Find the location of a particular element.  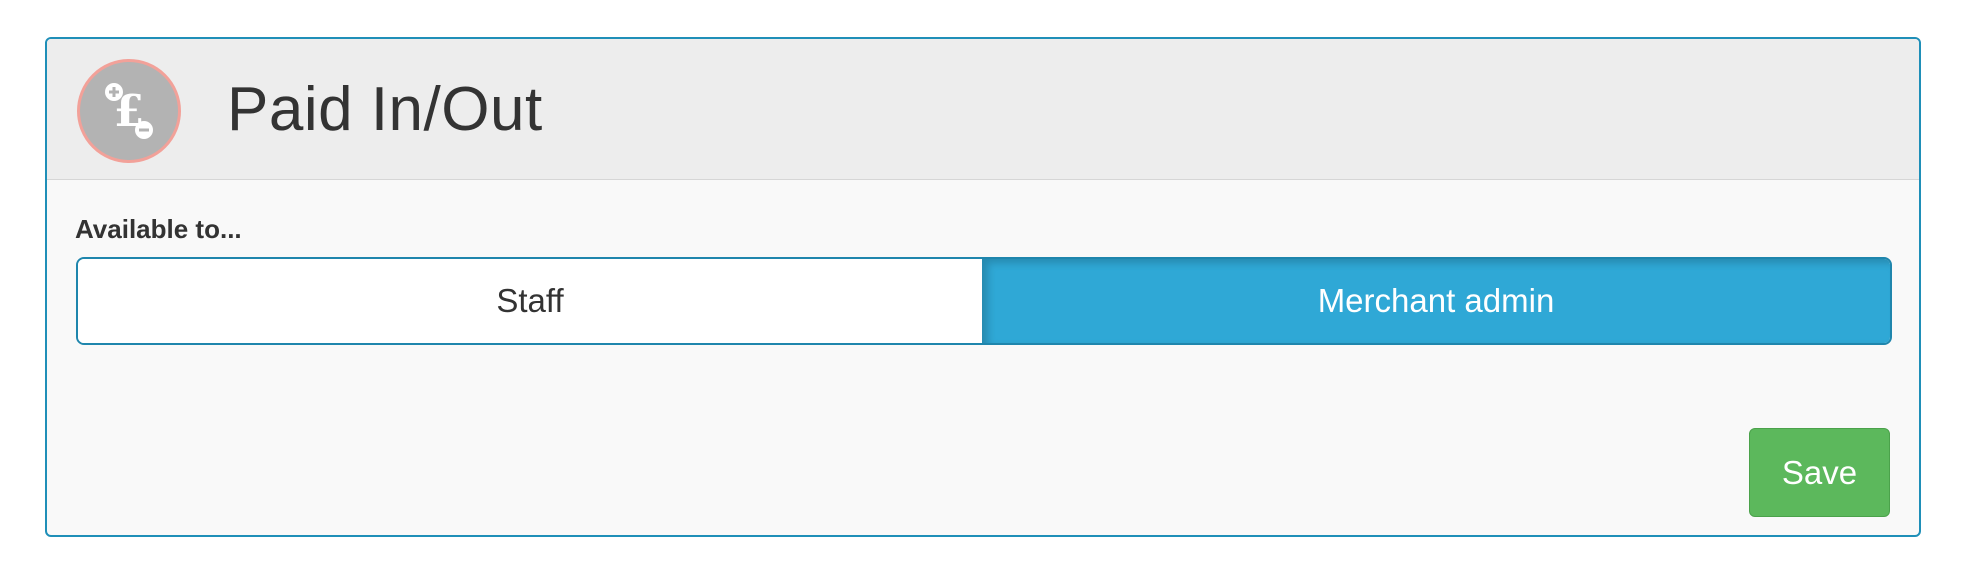

save-button: Save is located at coordinates (1819, 472).